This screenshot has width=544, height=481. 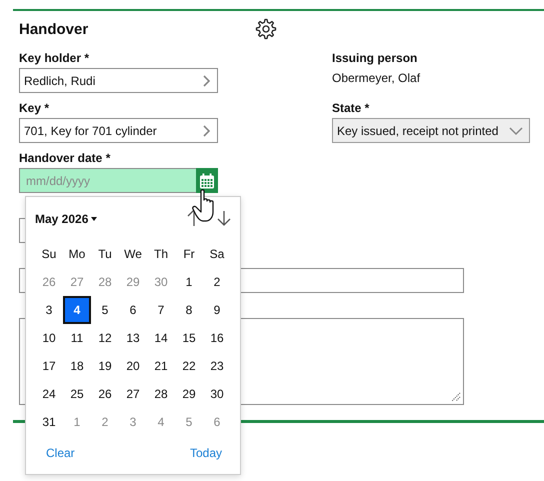 What do you see at coordinates (105, 254) in the screenshot?
I see `weekday-label: Tu` at bounding box center [105, 254].